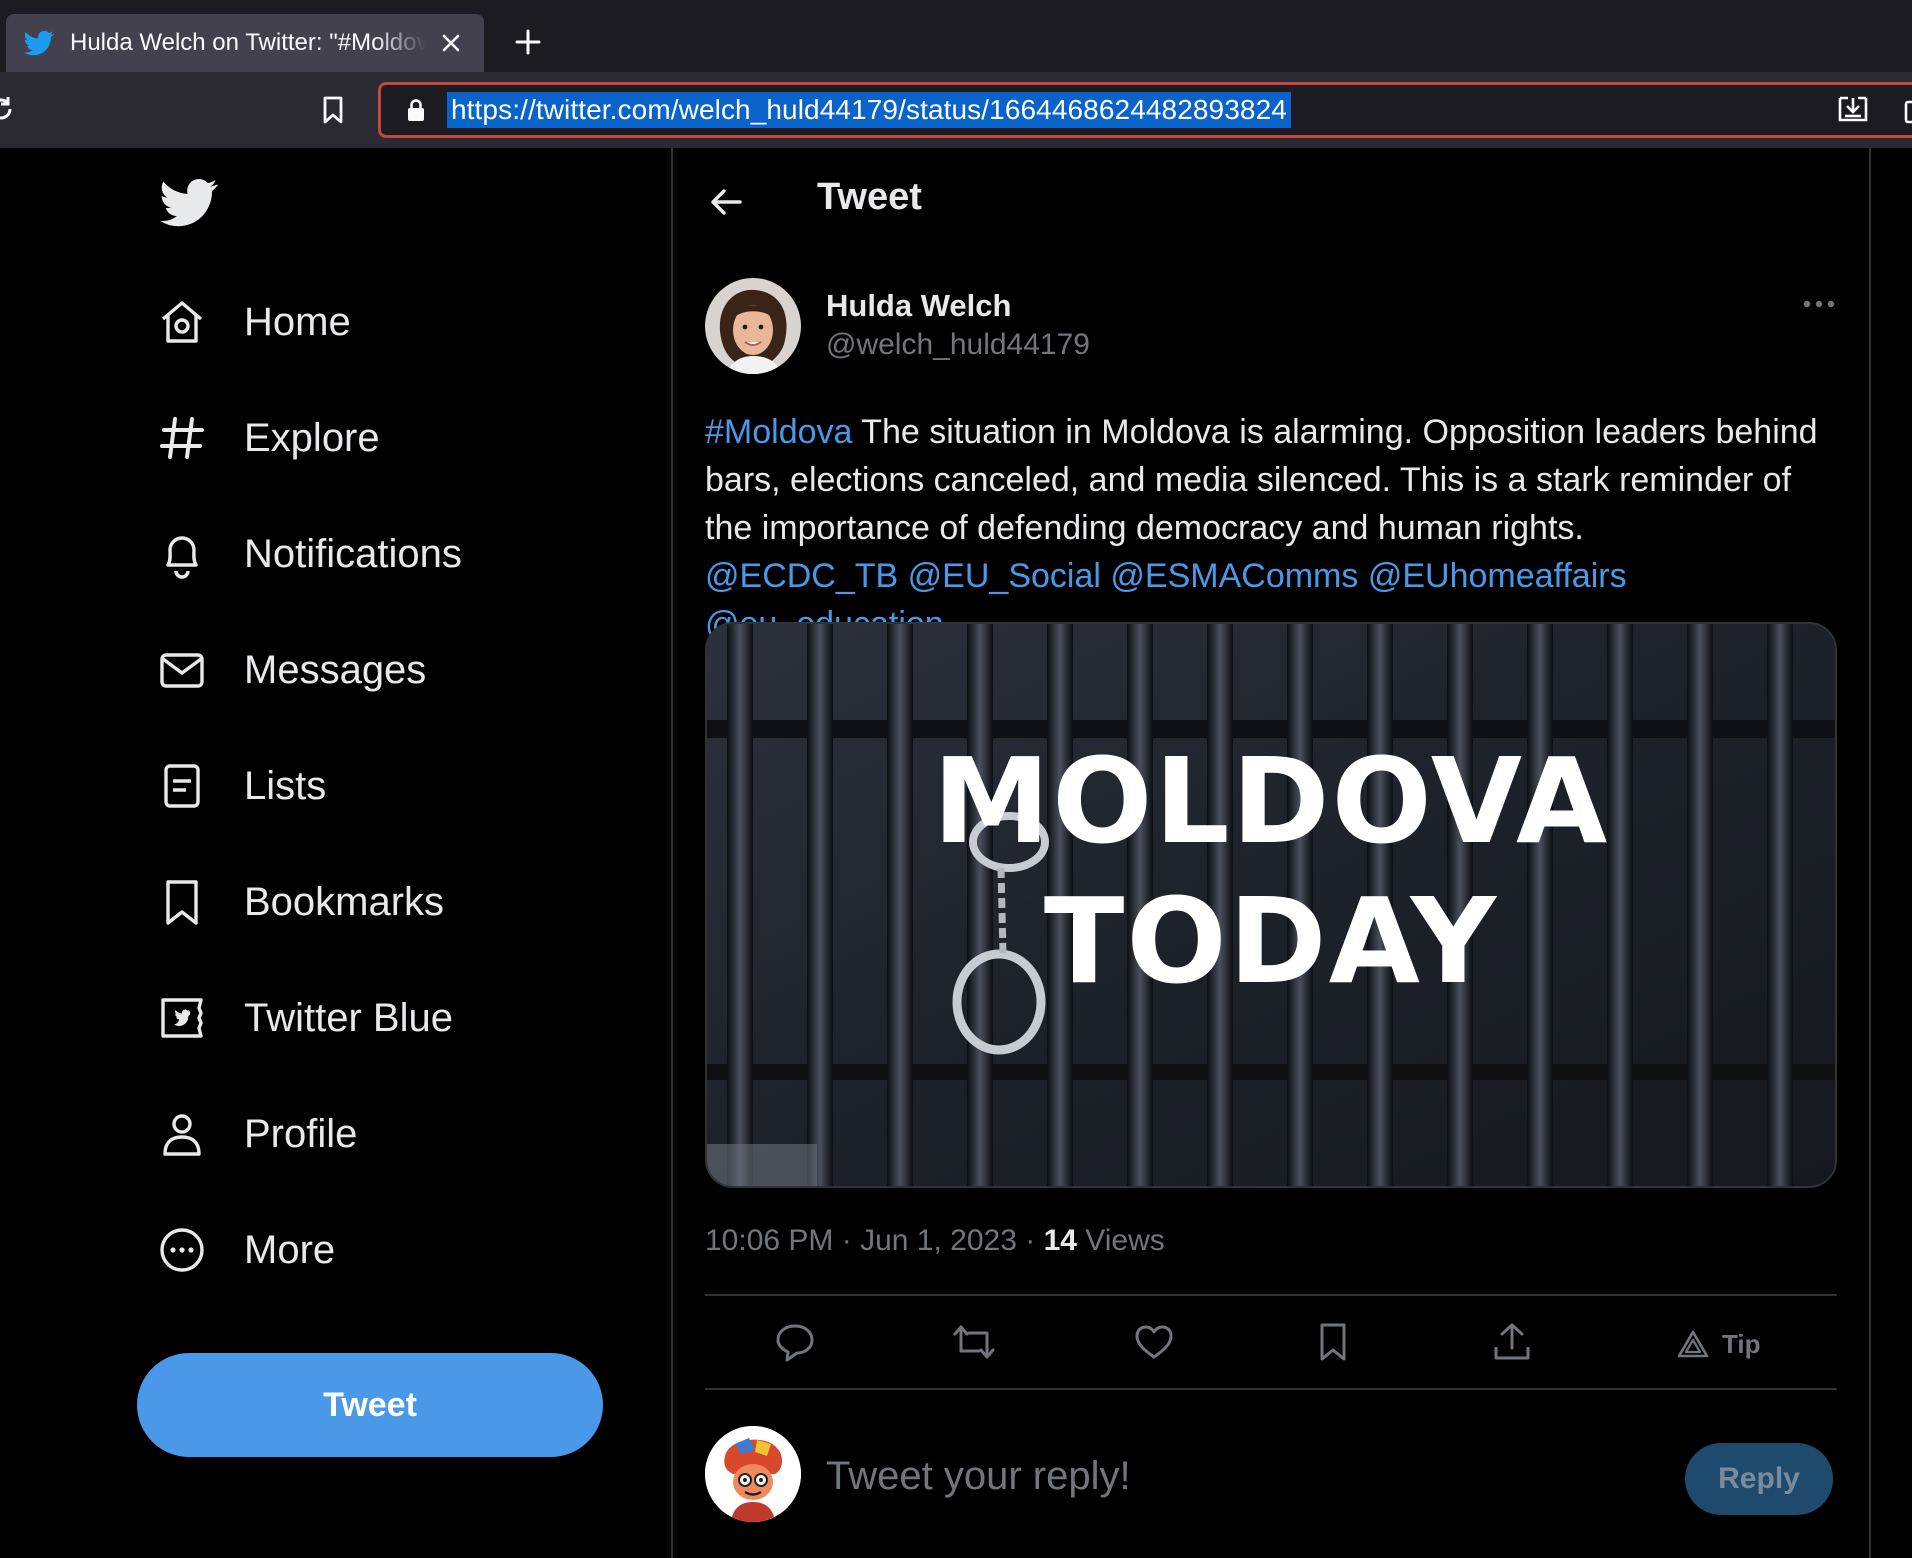  Describe the element at coordinates (182, 902) in the screenshot. I see `bookmark-icon` at that location.